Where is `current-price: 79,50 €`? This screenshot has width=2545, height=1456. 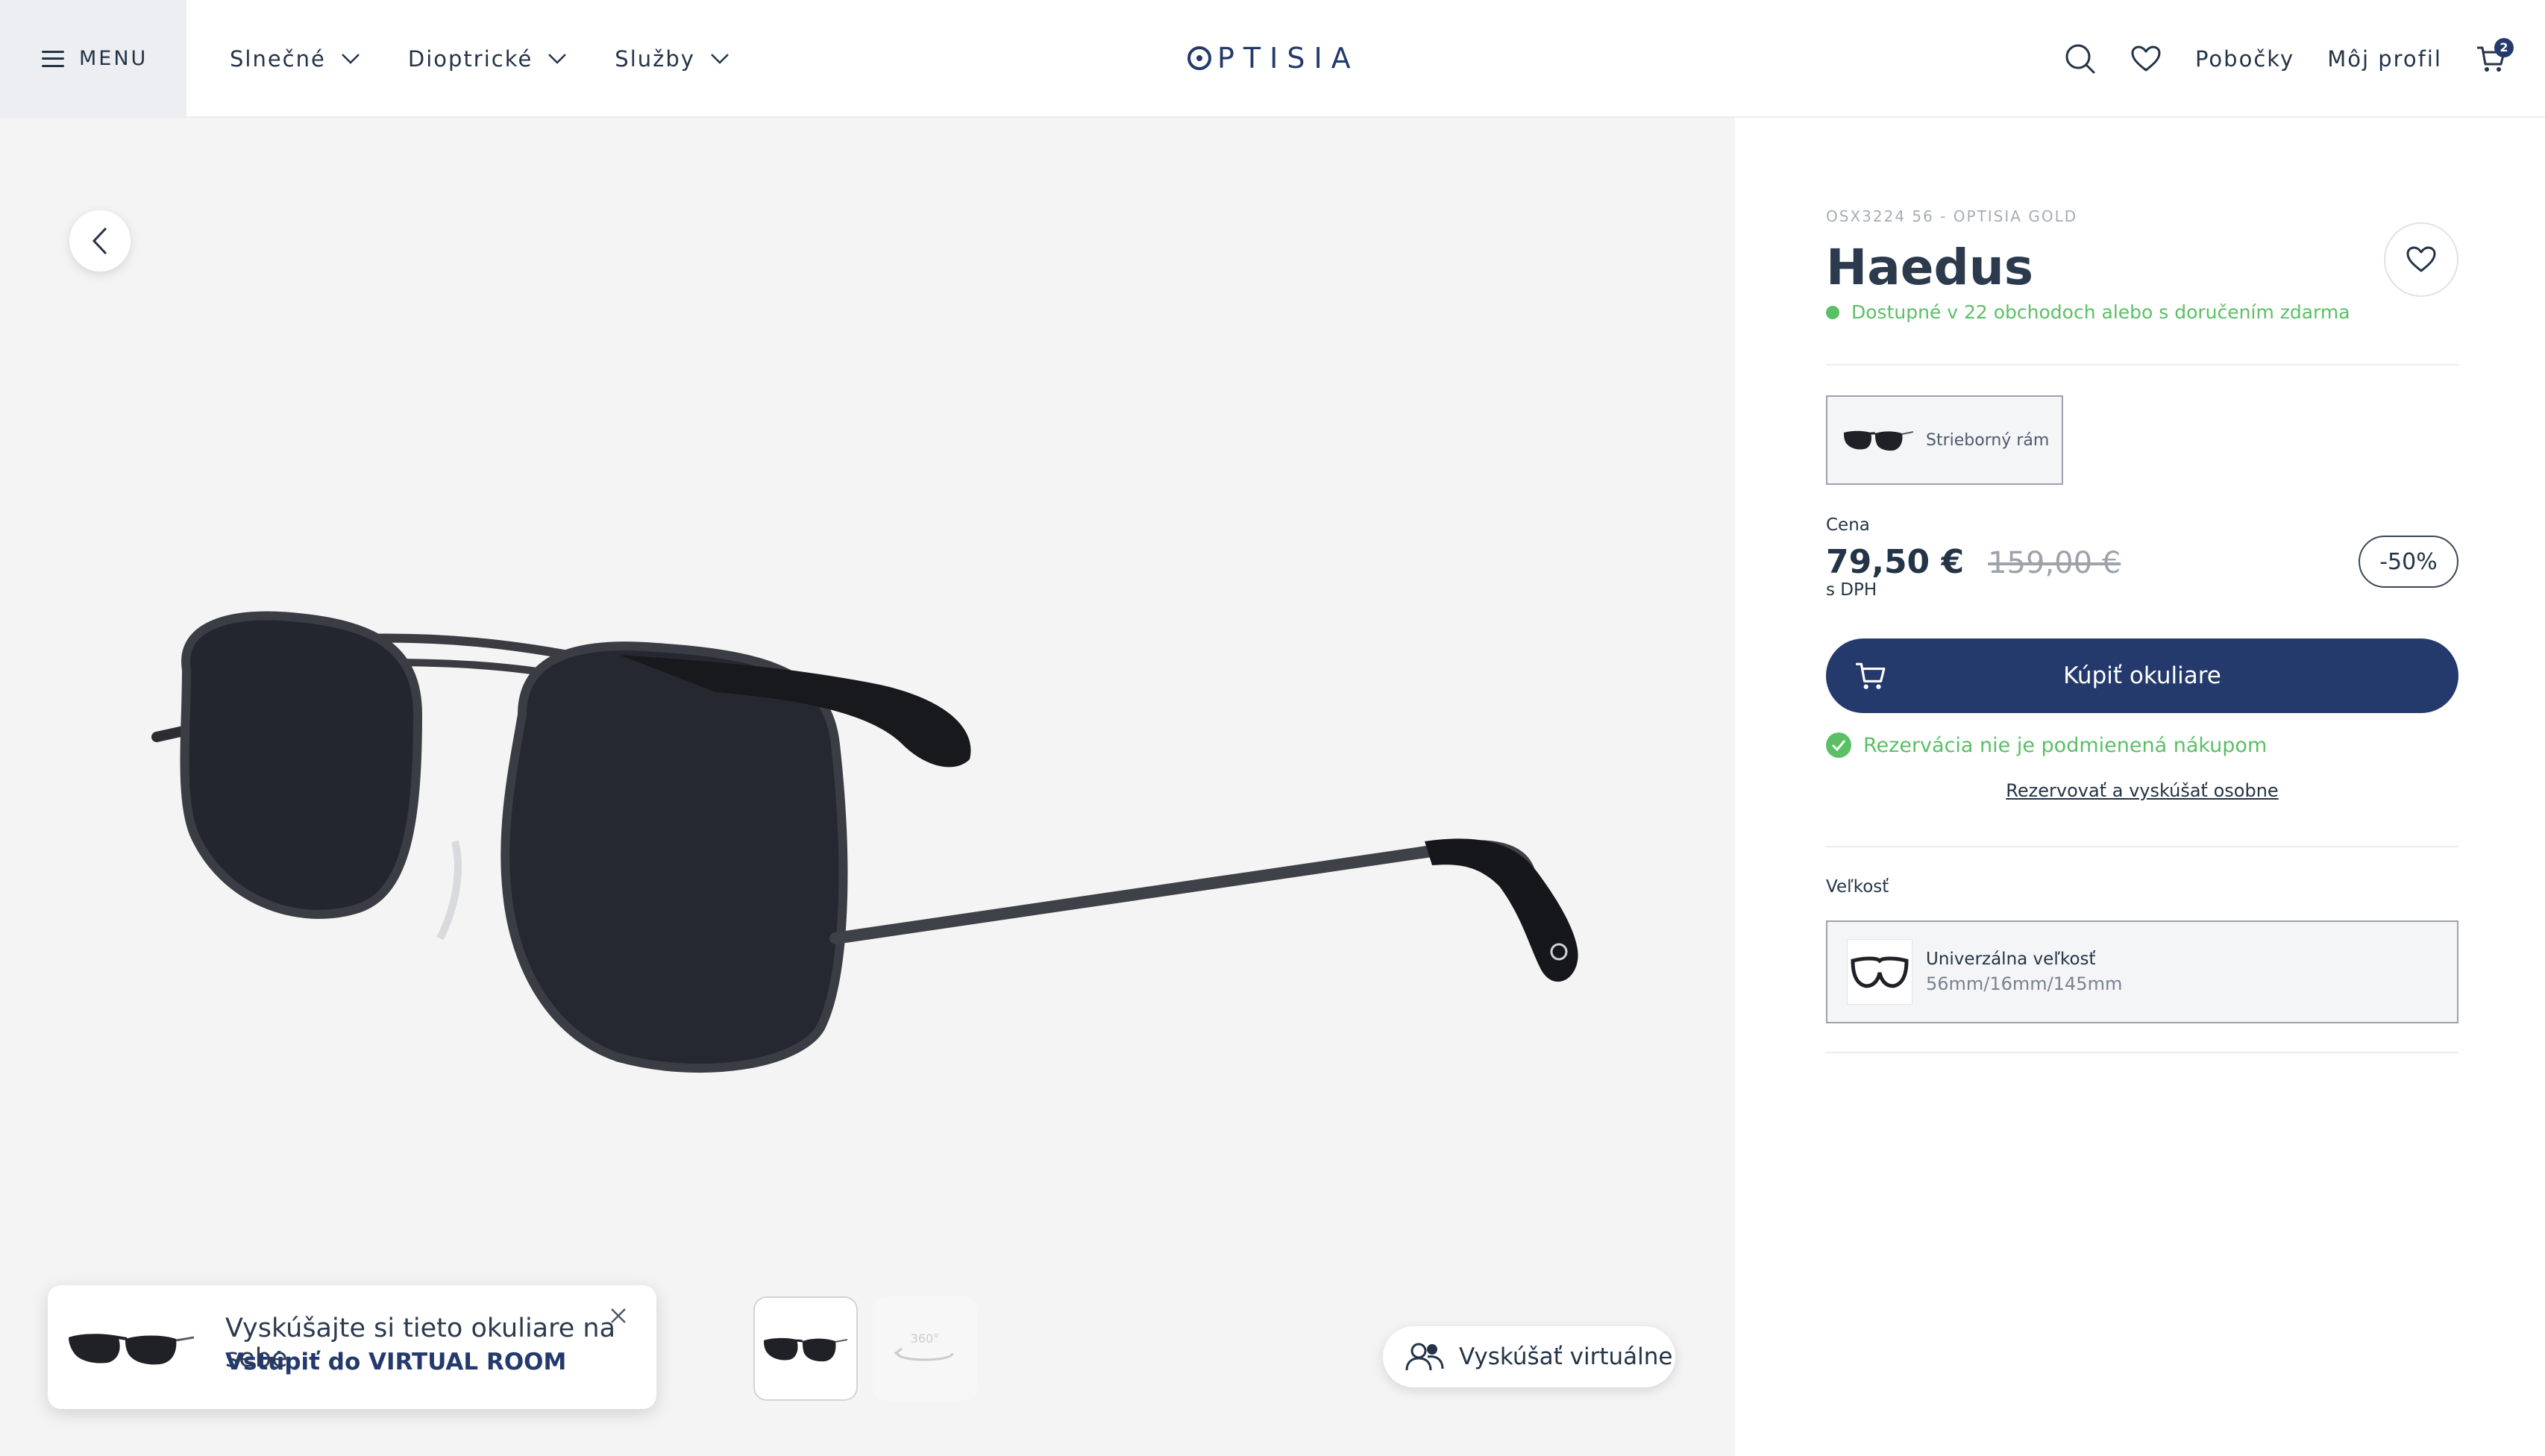 current-price: 79,50 € is located at coordinates (1895, 562).